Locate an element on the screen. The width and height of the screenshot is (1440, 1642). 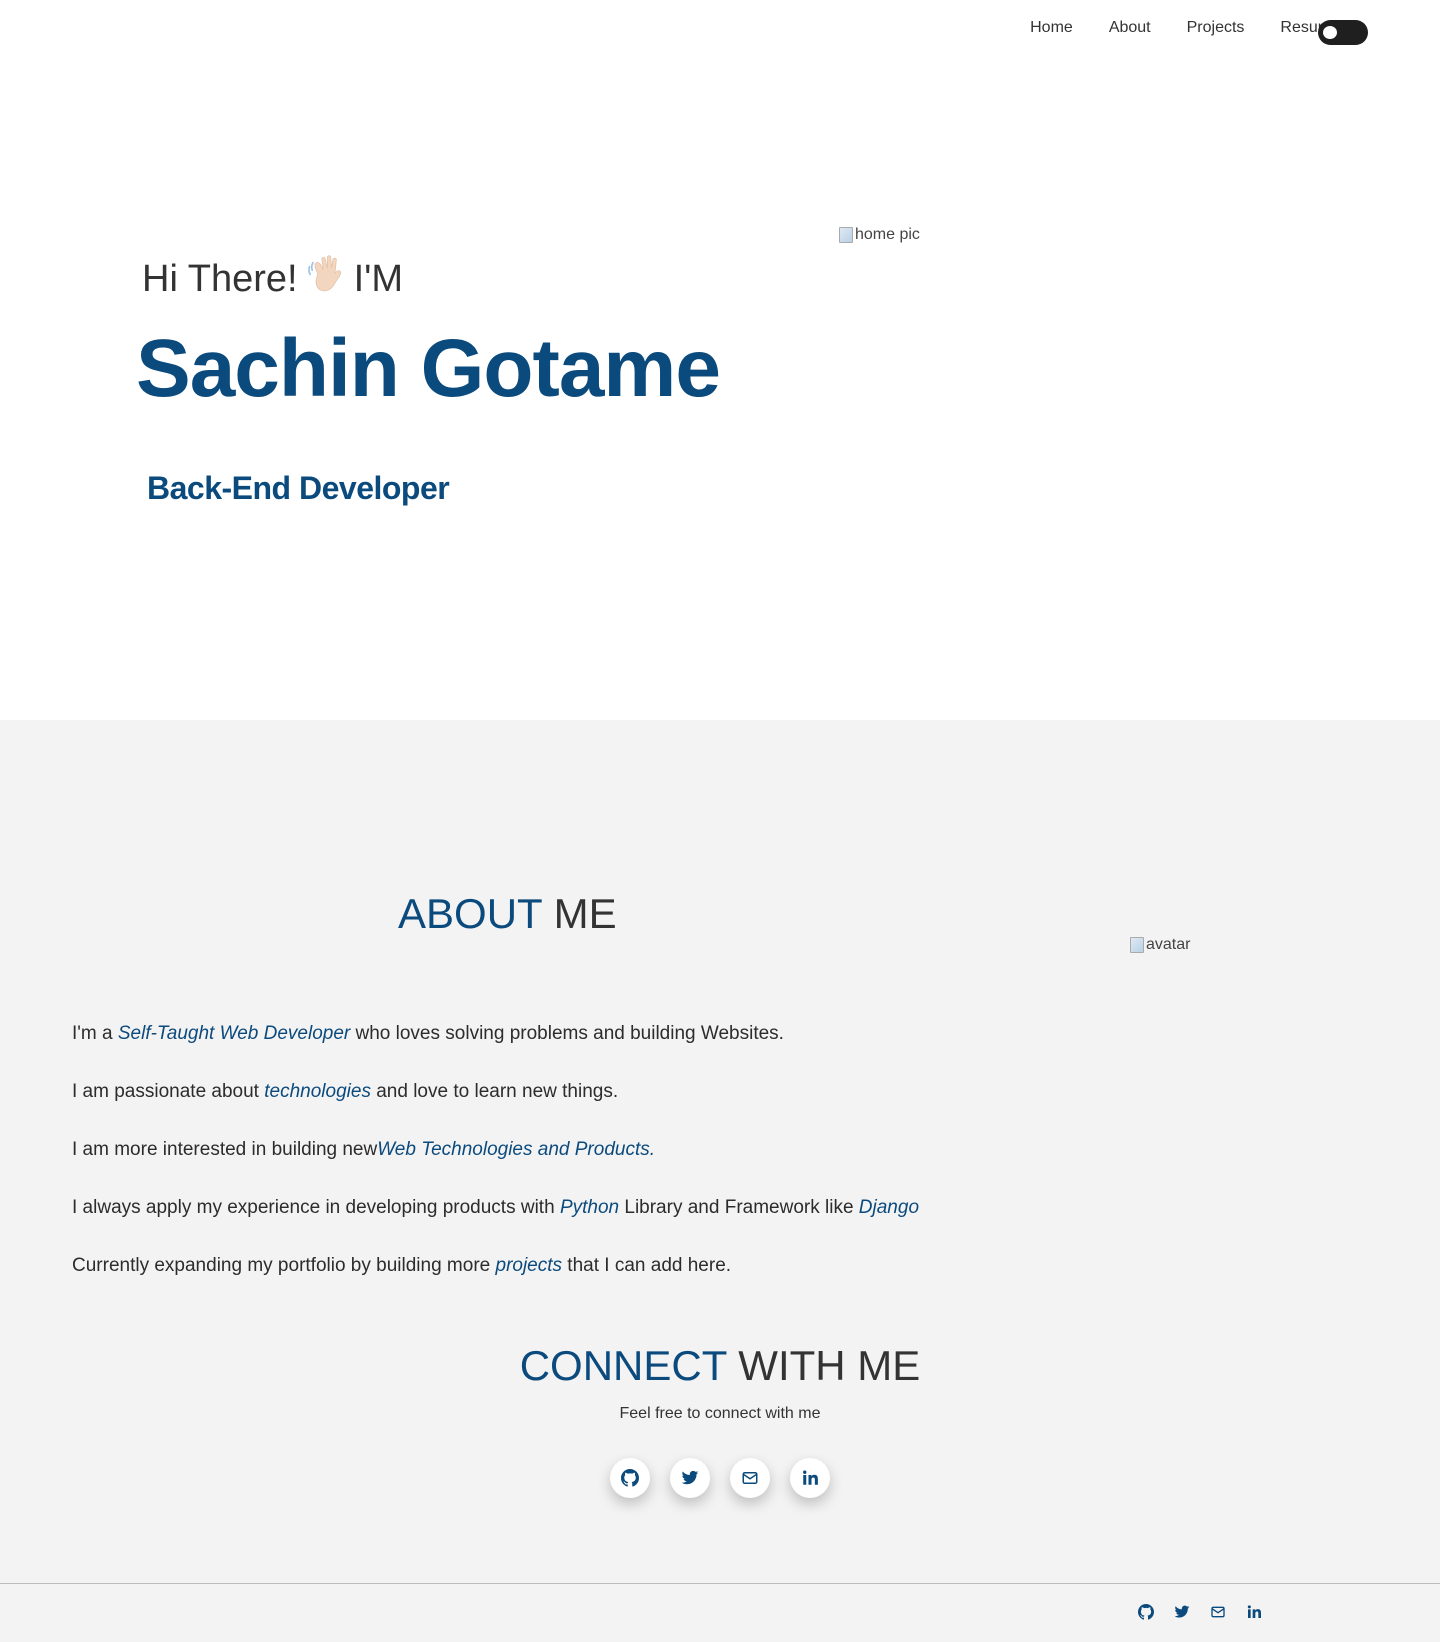
footer-social-links is located at coordinates (1210, 1612).